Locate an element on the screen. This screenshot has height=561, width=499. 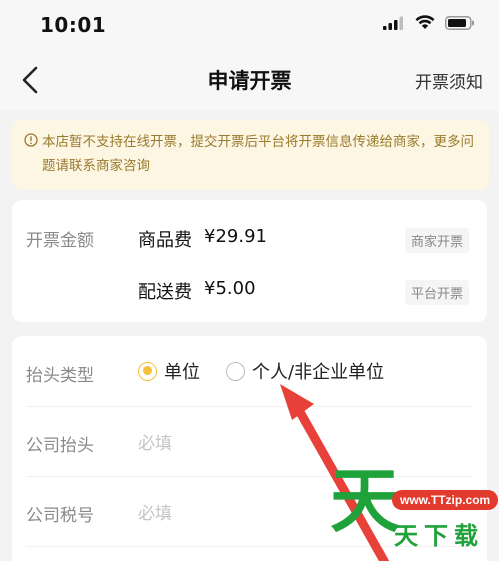
watermark-text: 天下载 is located at coordinates (439, 536).